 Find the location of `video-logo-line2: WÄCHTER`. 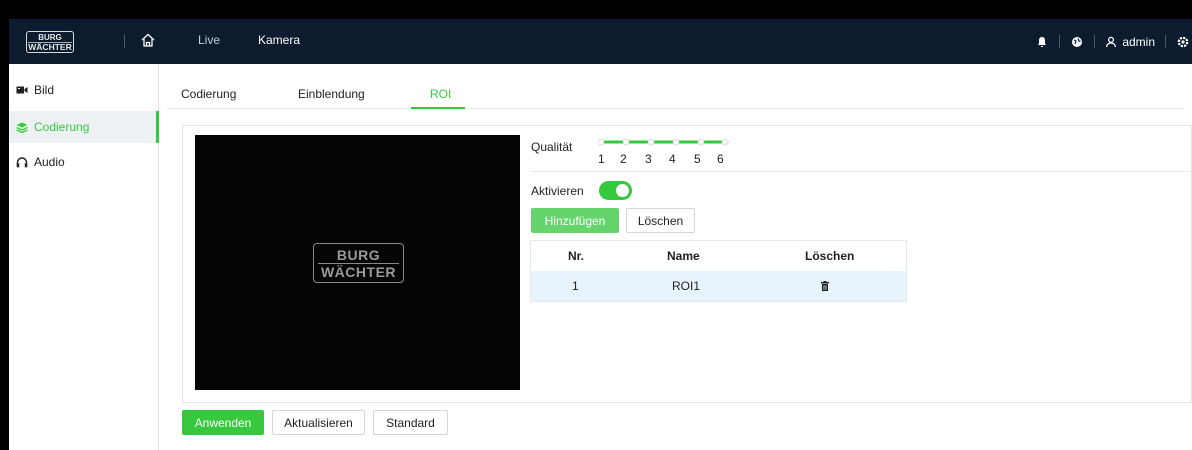

video-logo-line2: WÄCHTER is located at coordinates (358, 271).